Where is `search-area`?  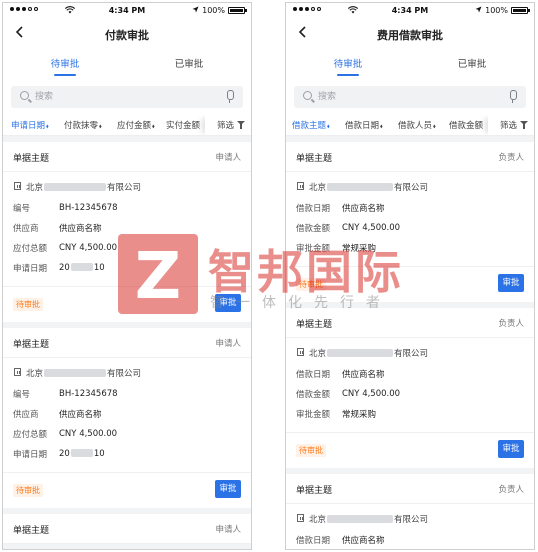
search-area is located at coordinates (127, 98).